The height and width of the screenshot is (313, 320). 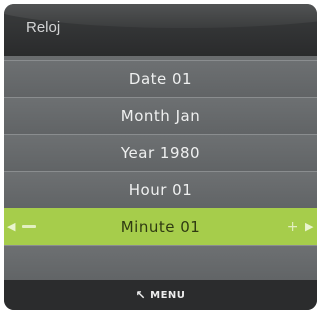 I want to click on menu-item-minute: ◀ Minute 01 + ▶, so click(x=160, y=226).